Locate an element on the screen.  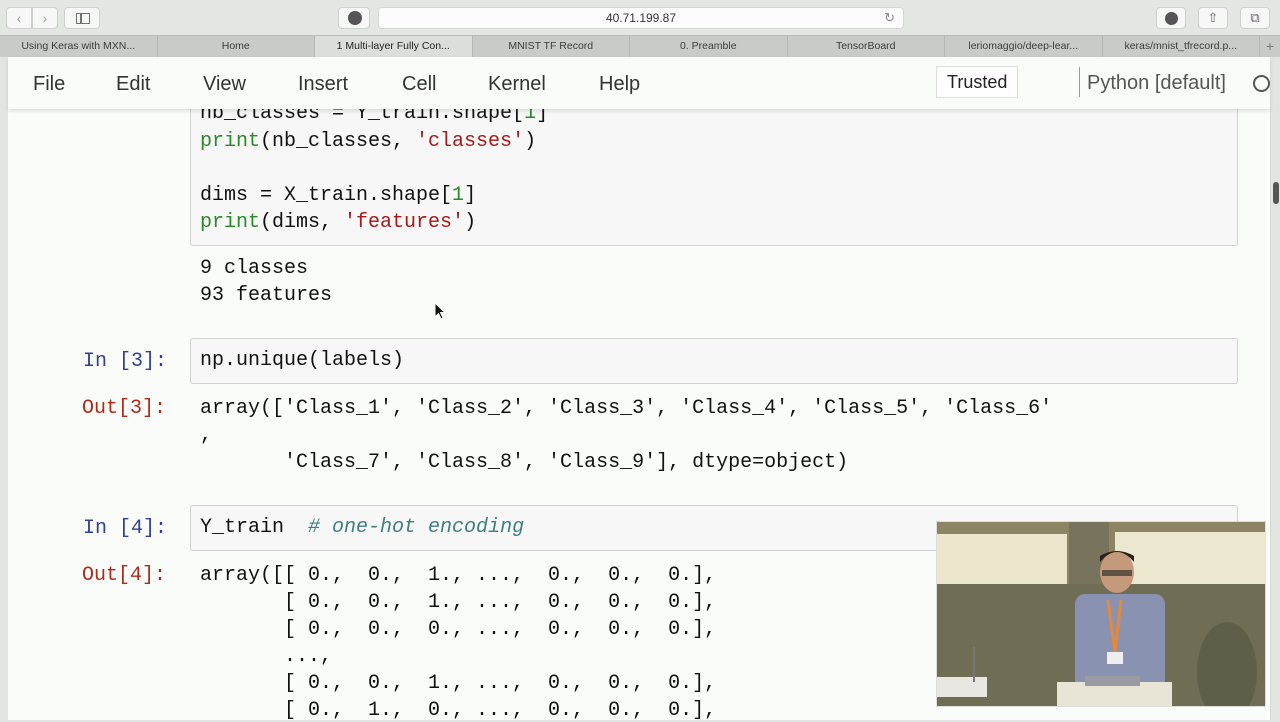
chevron-right-icon: › is located at coordinates (45, 18).